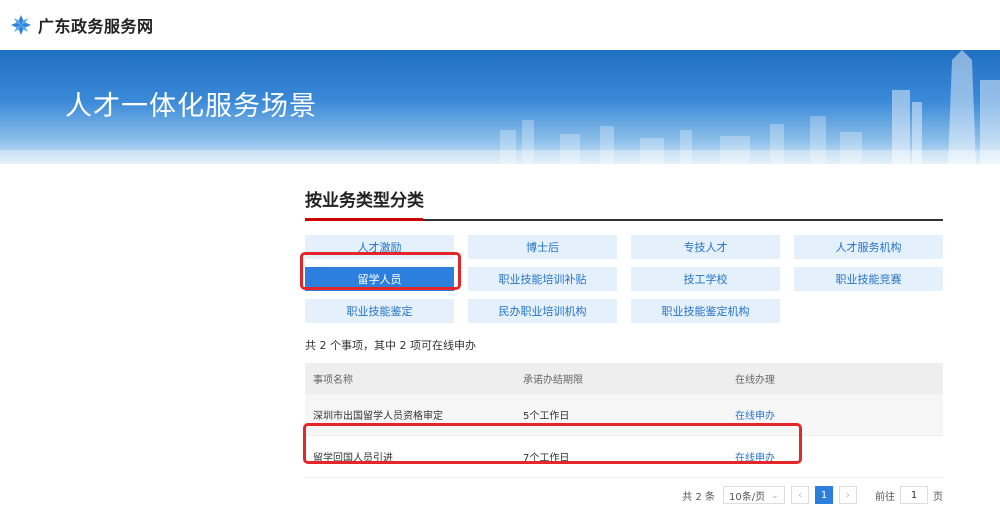 Image resolution: width=1000 pixels, height=505 pixels. What do you see at coordinates (624, 378) in the screenshot?
I see `table-header-row: 事项名称 承诺办结期限 在线办理` at bounding box center [624, 378].